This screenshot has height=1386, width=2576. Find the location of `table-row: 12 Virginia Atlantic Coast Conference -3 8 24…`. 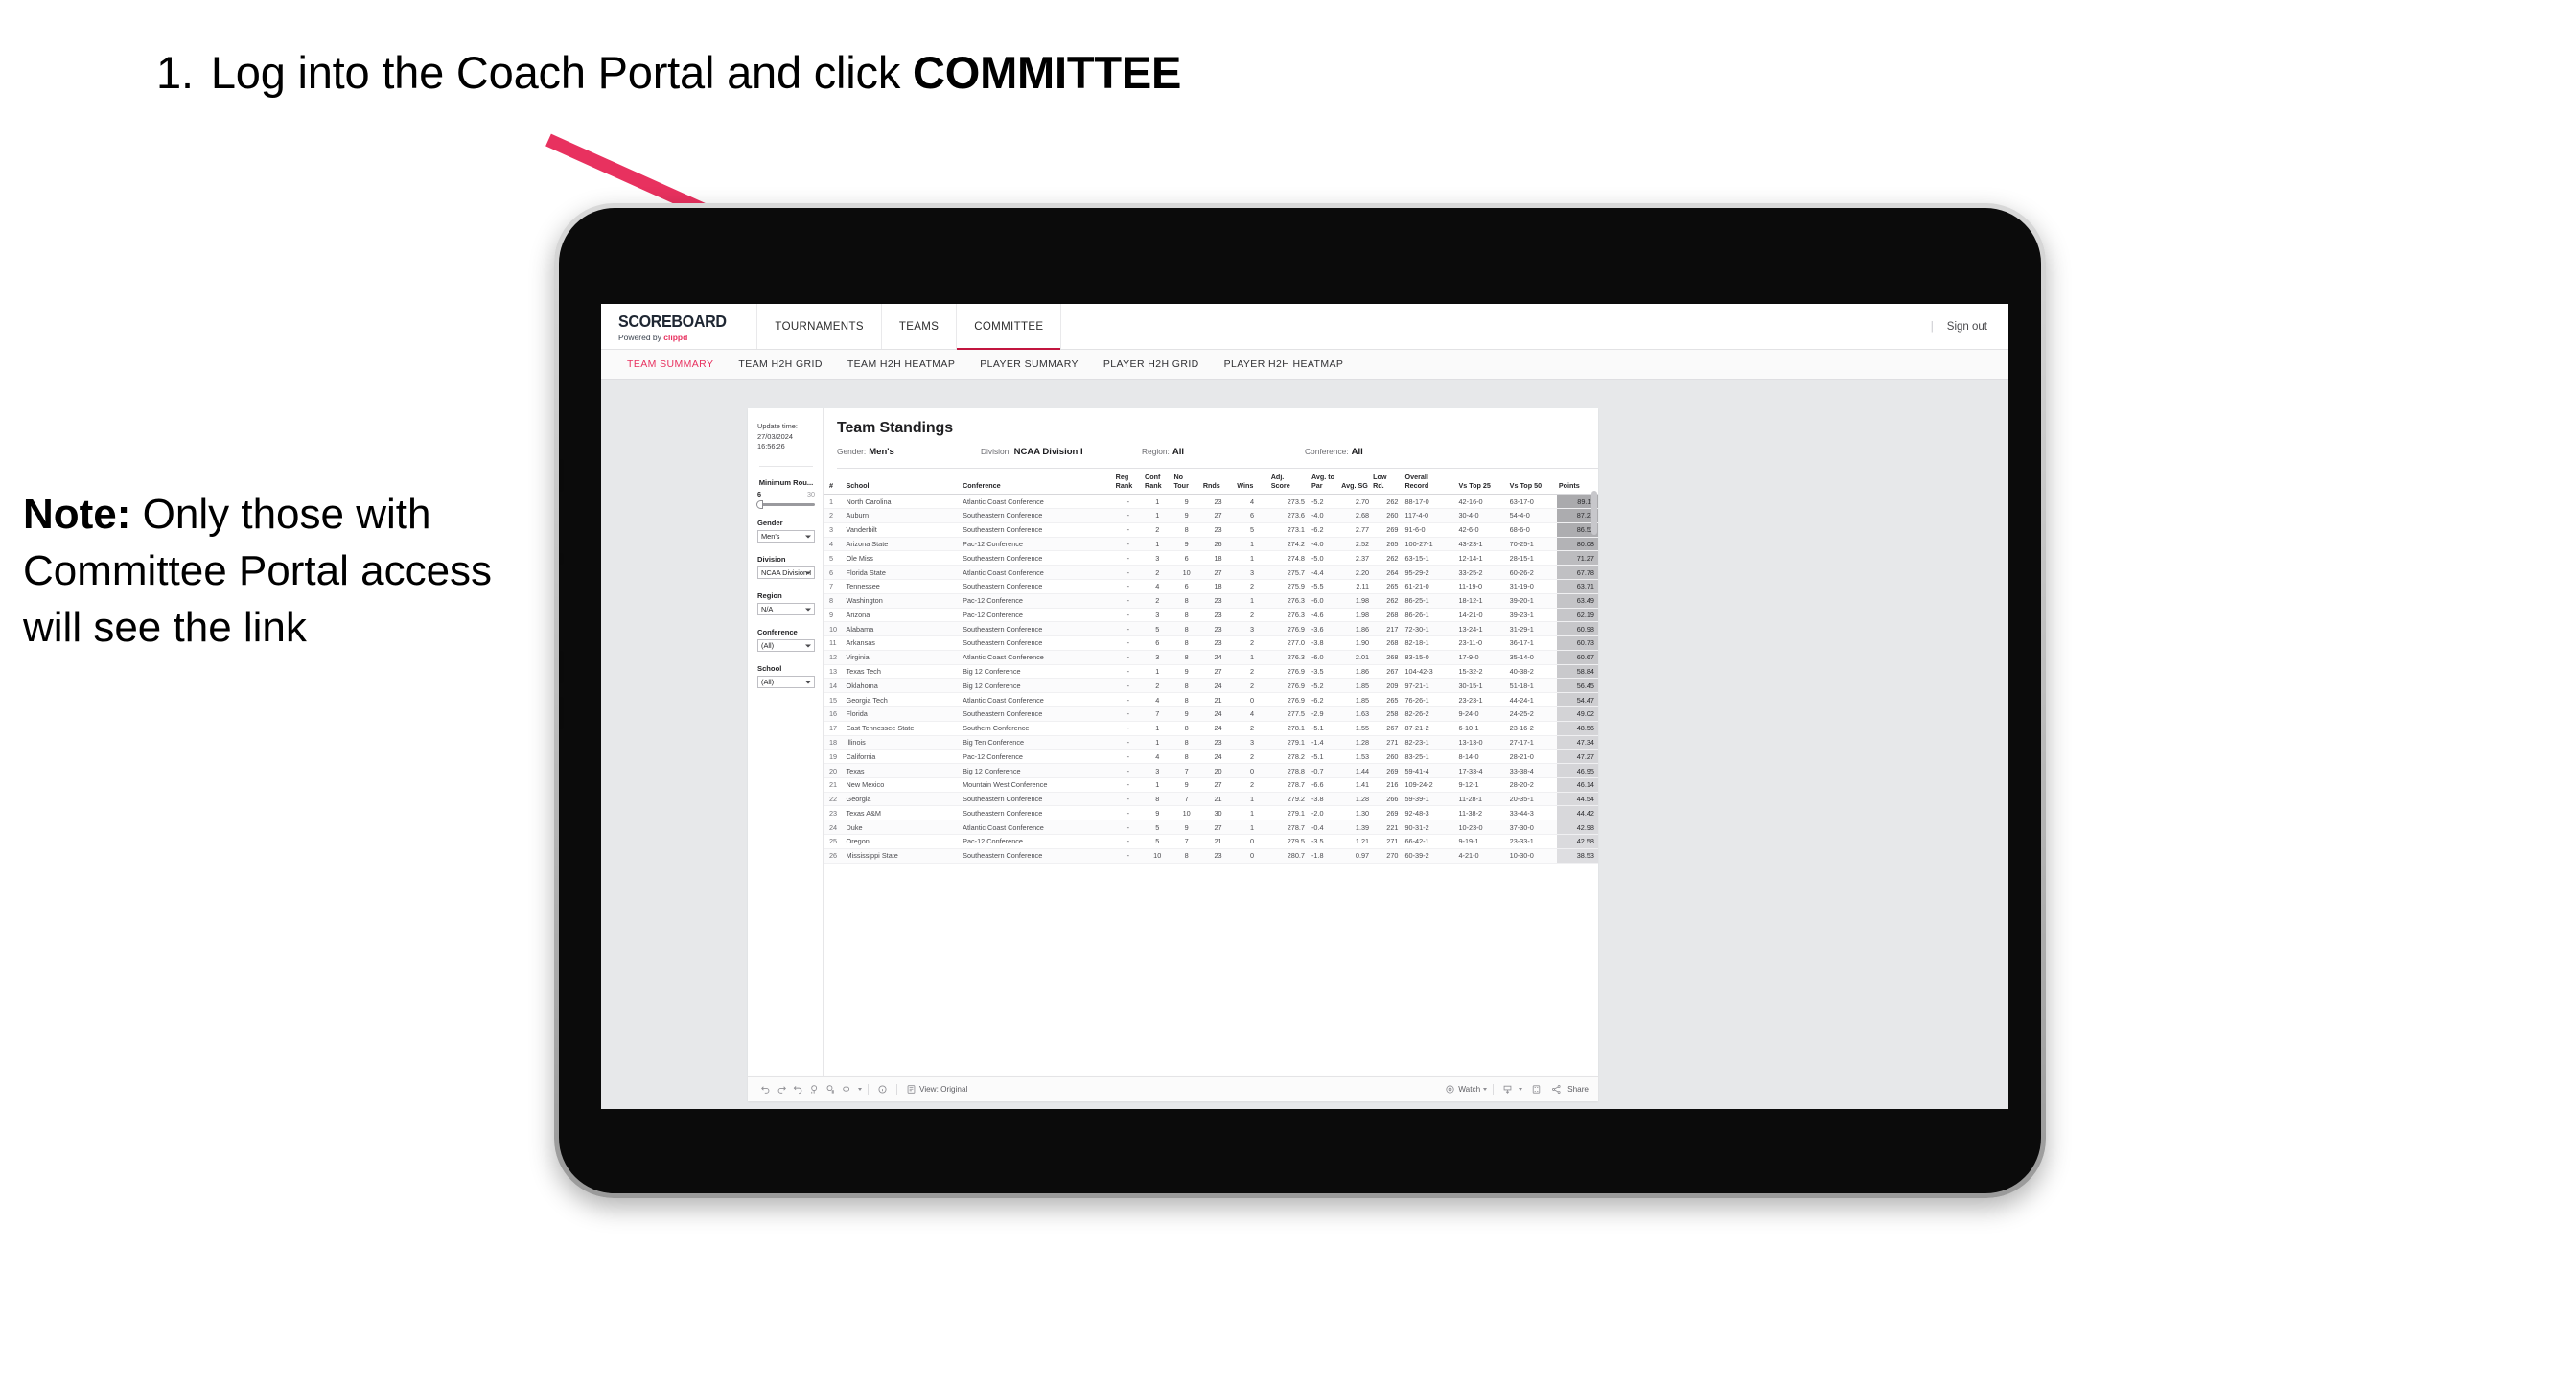

table-row: 12 Virginia Atlantic Coast Conference -3 8 24… is located at coordinates (1211, 658).